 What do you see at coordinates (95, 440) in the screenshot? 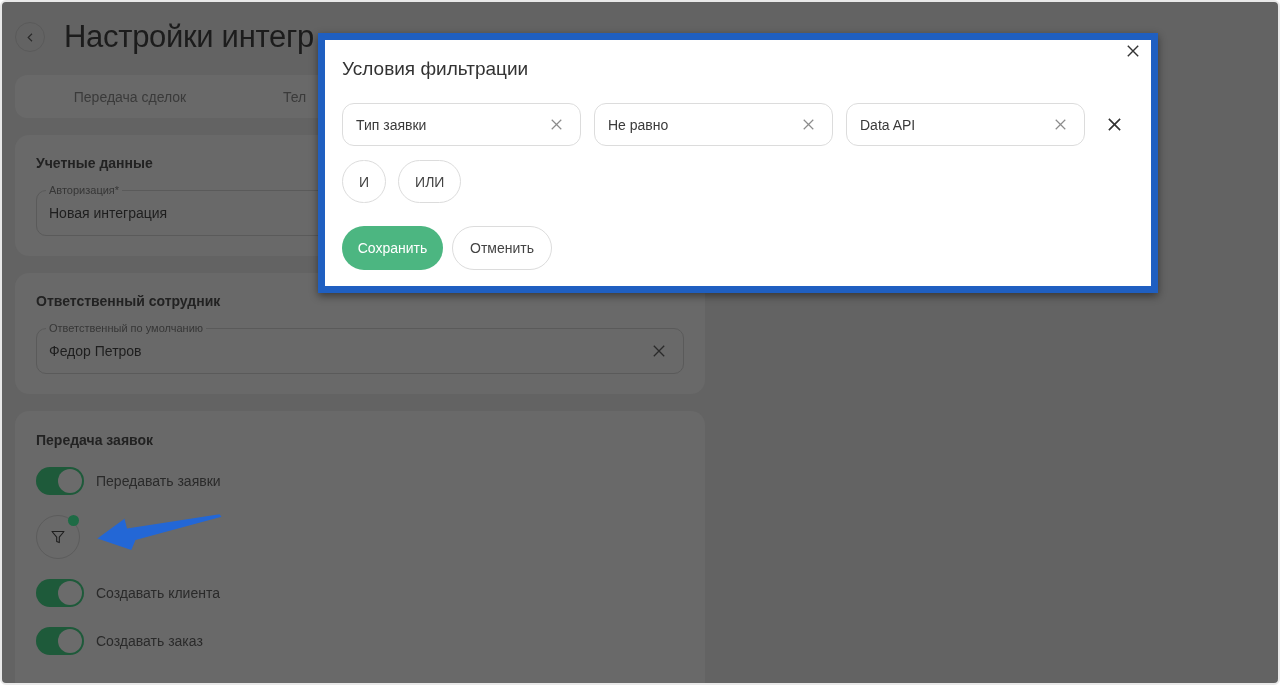
I see `section-title: Передача заявок` at bounding box center [95, 440].